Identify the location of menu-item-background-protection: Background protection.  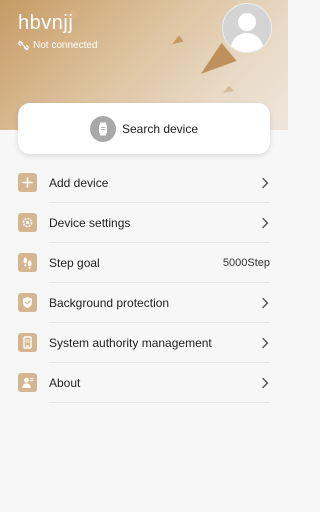
(144, 303).